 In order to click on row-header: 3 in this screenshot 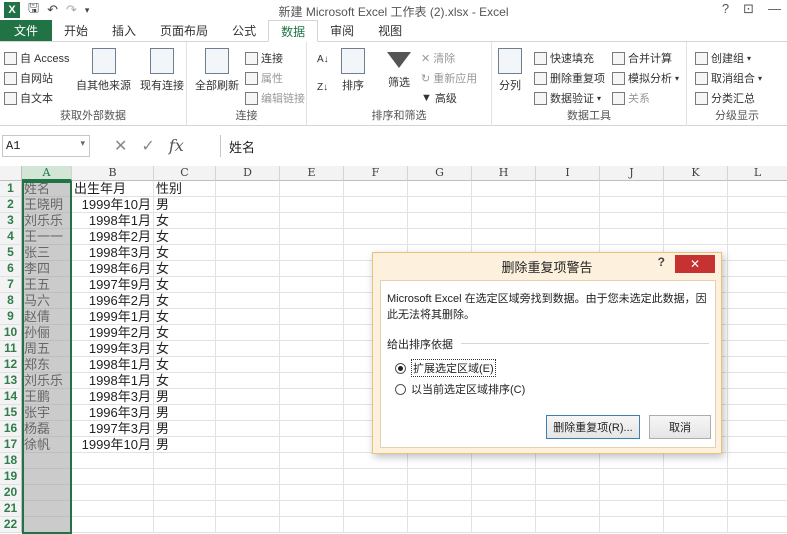, I will do `click(11, 221)`.